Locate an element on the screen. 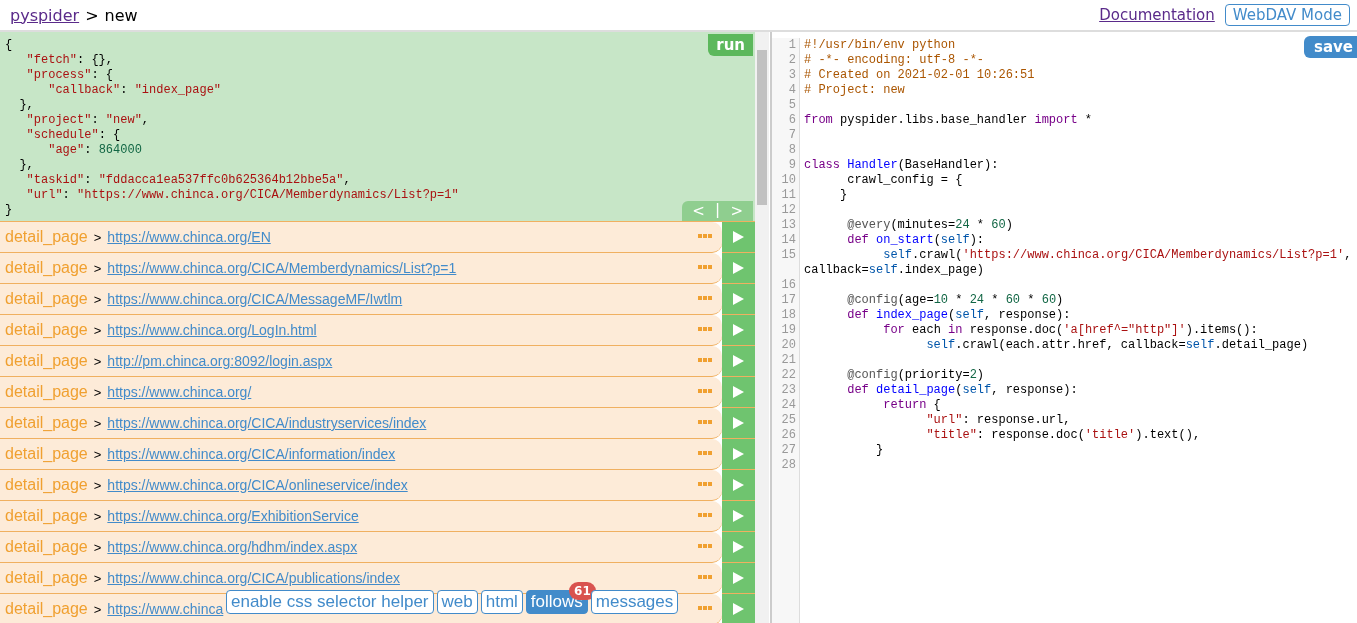  json-line: "callback": "index_page" is located at coordinates (134, 90).